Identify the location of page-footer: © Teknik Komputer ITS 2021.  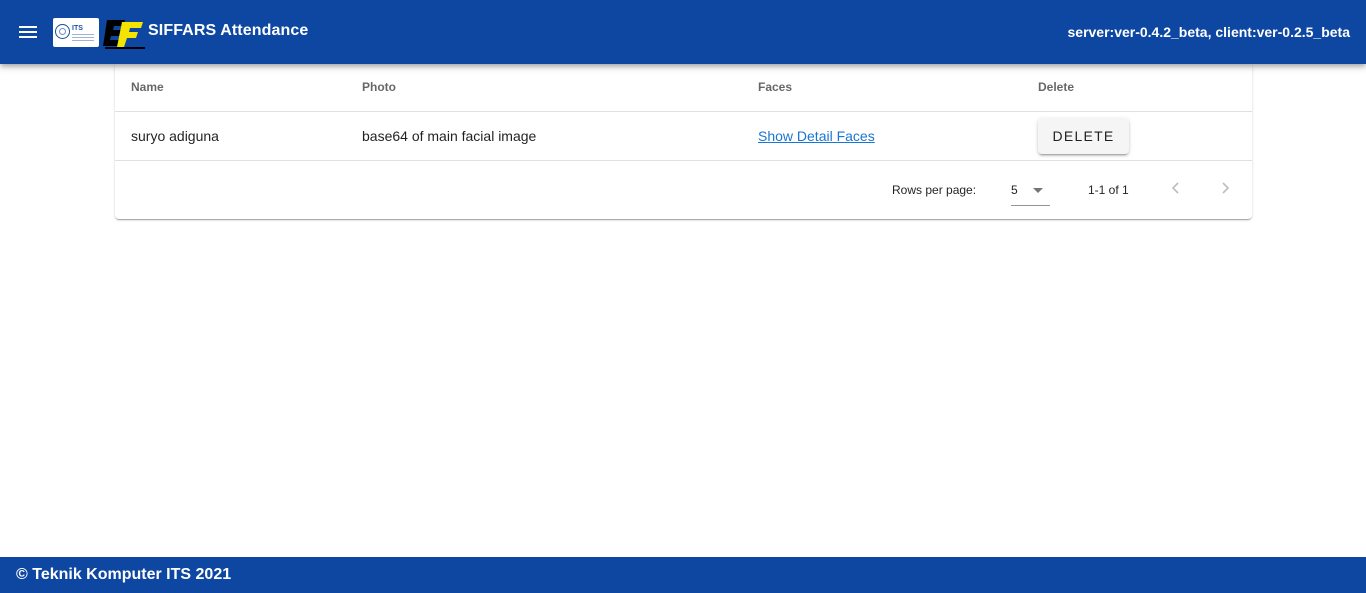
(683, 575).